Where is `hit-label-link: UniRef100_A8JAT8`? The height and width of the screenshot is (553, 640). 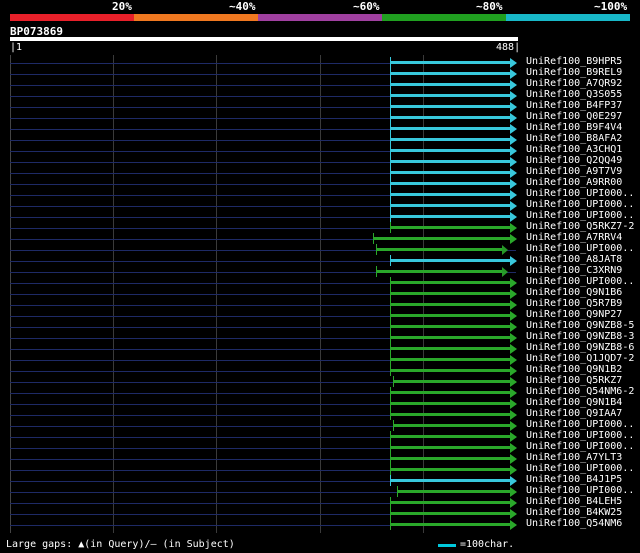
hit-label-link: UniRef100_A8JAT8 is located at coordinates (574, 259).